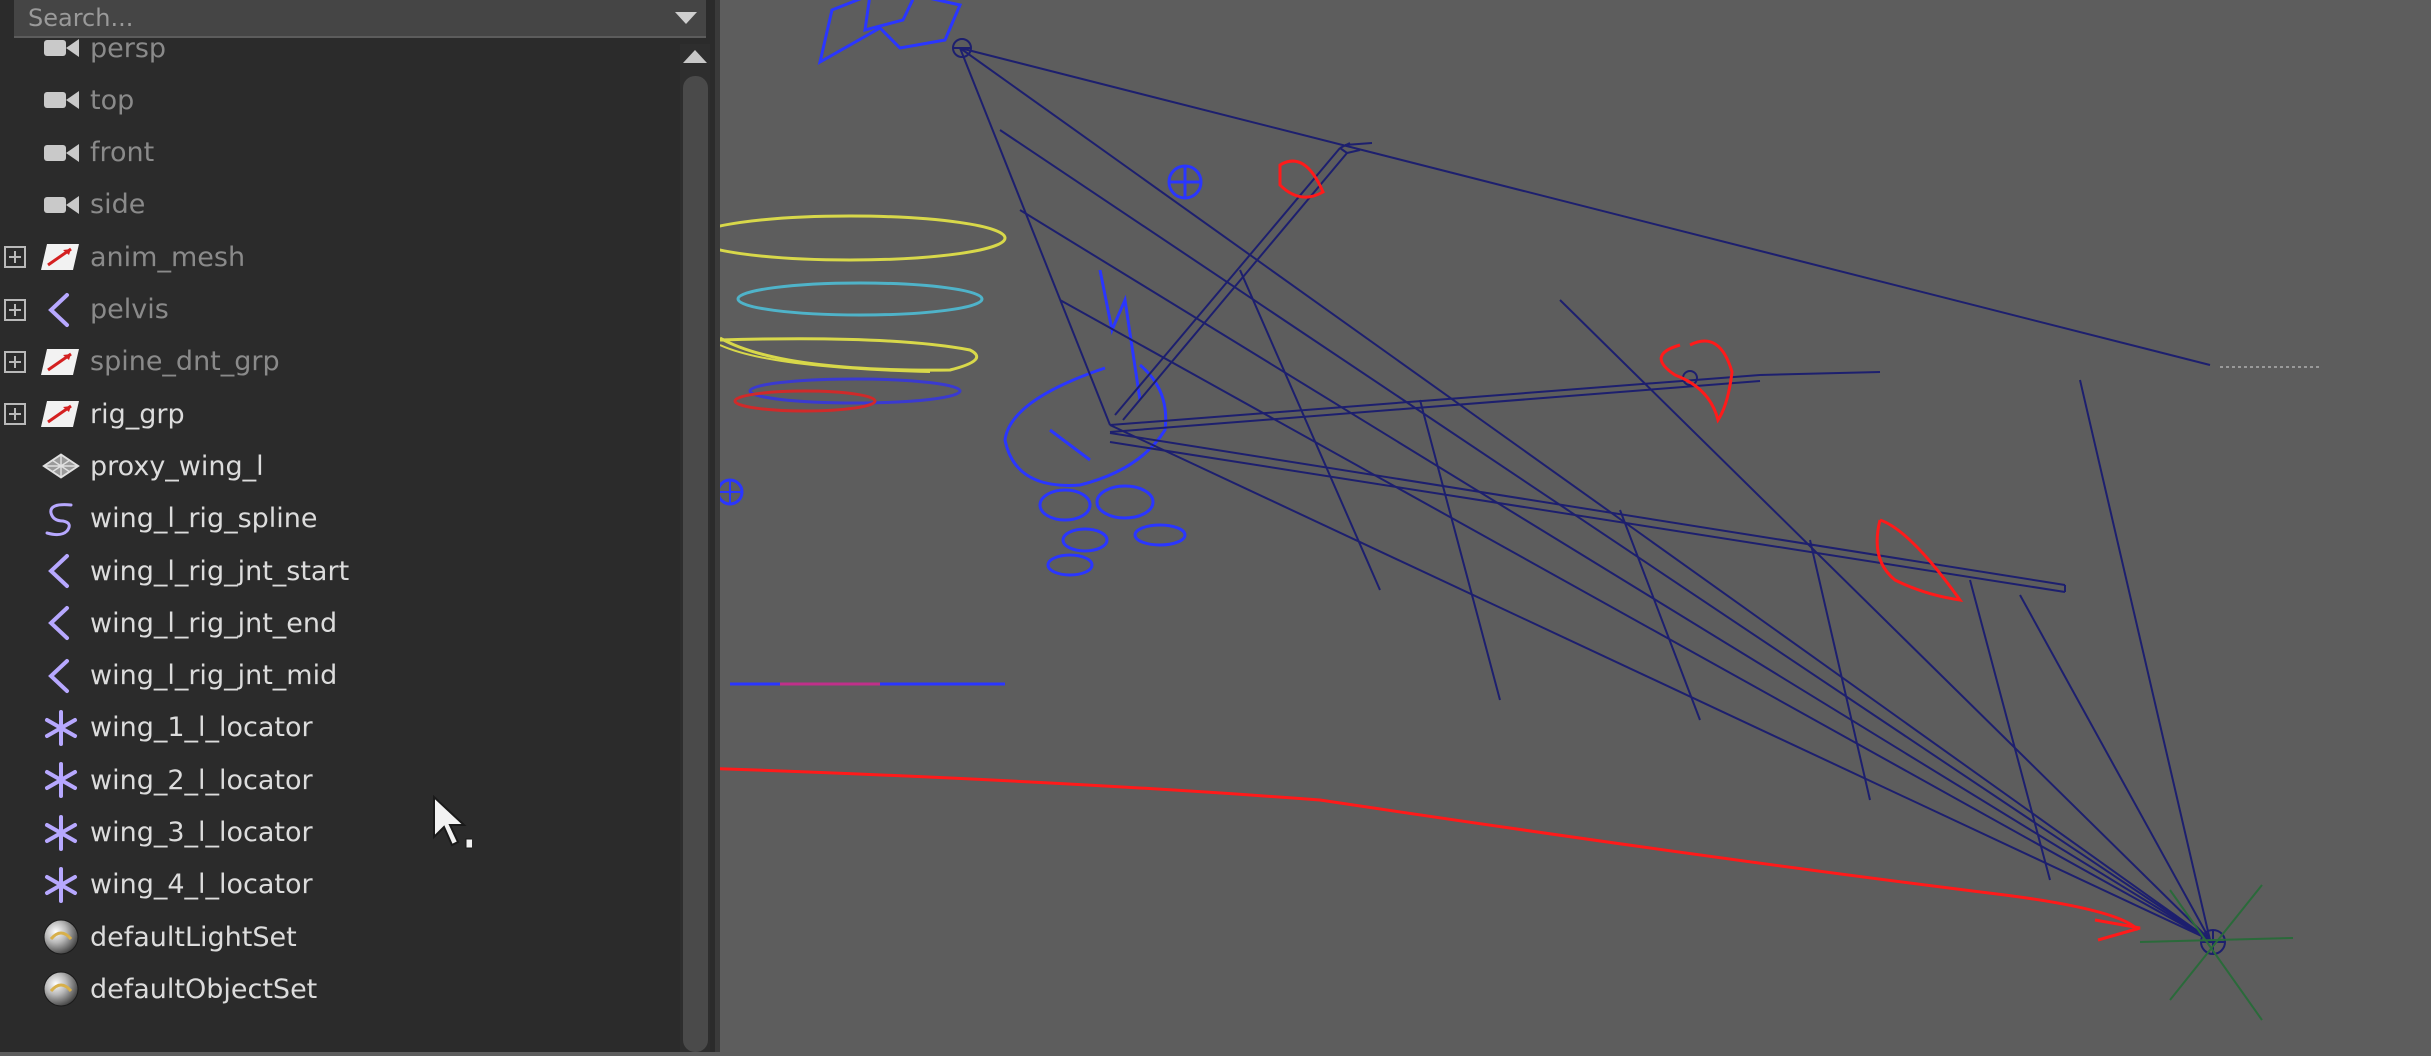 This screenshot has height=1056, width=2431. I want to click on scrollbar-thumb, so click(695, 564).